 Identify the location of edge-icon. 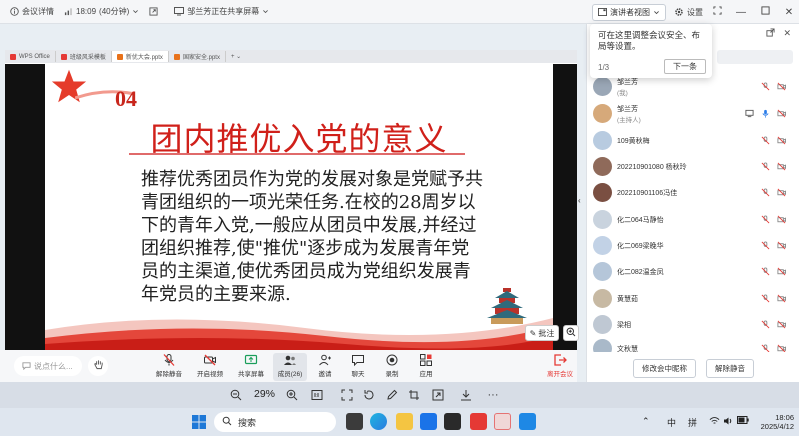
(378, 421).